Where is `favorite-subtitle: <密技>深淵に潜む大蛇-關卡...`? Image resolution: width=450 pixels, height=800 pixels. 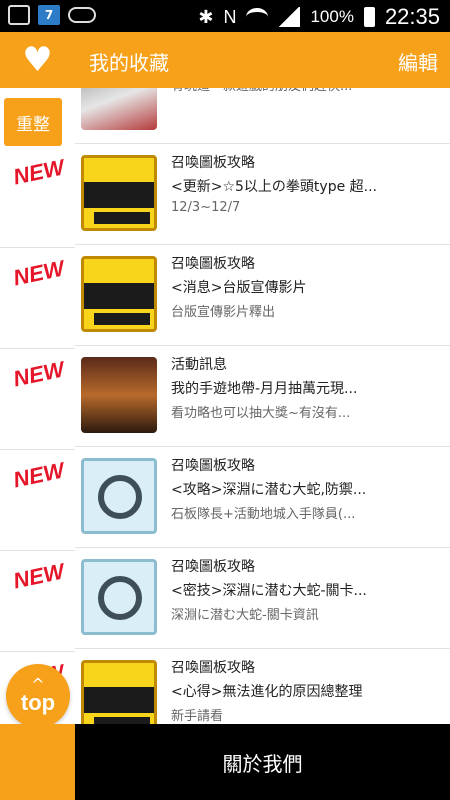
favorite-subtitle: <密技>深淵に潜む大蛇-關卡... is located at coordinates (269, 591).